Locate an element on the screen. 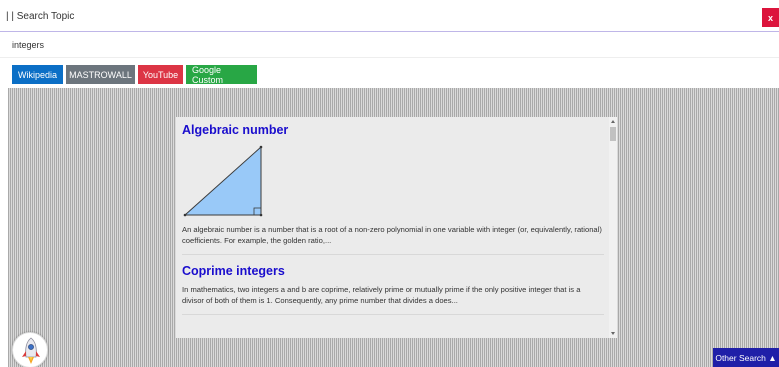 The width and height of the screenshot is (779, 367). header-bar: | | Search Topic x is located at coordinates (389, 16).